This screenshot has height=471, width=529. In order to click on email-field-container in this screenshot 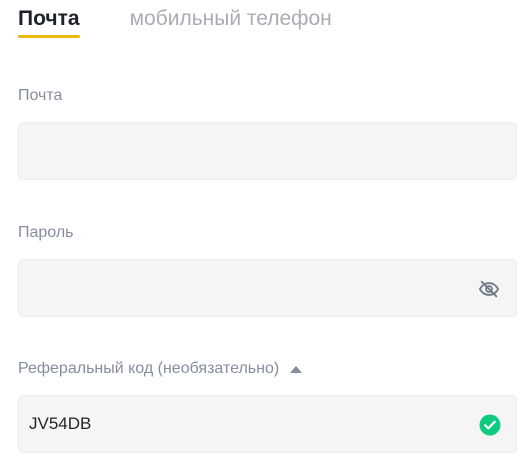, I will do `click(267, 151)`.